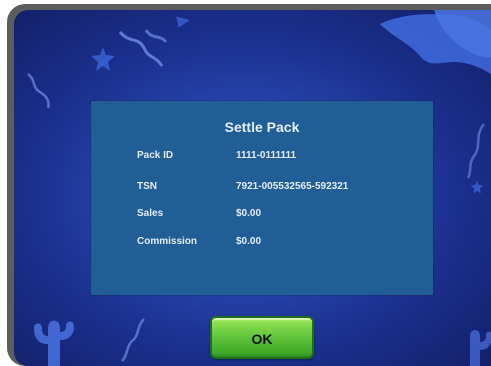  Describe the element at coordinates (292, 186) in the screenshot. I see `tsn-value: 7921-005532565-592321` at that location.